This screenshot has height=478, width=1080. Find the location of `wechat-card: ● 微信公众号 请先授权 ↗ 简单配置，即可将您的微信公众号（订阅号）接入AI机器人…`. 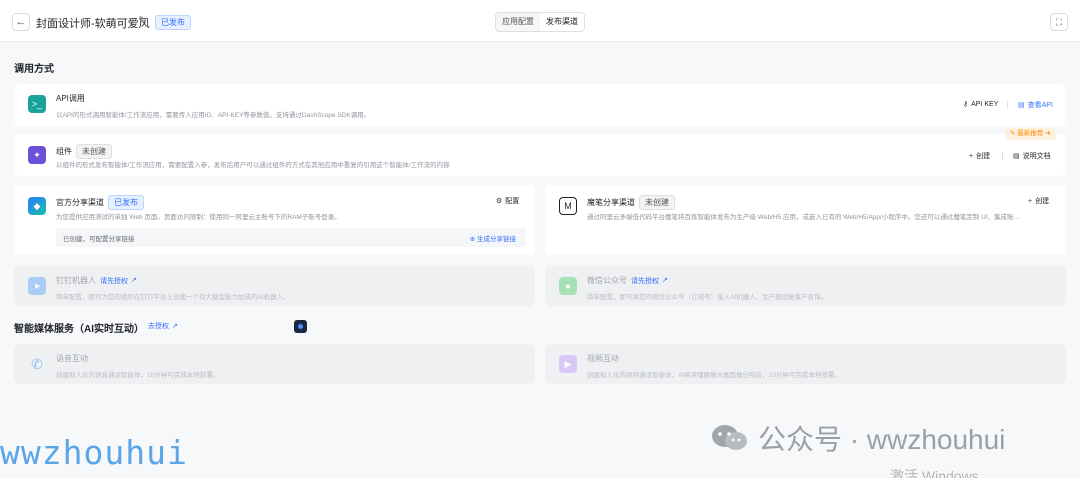

wechat-card: ● 微信公众号 请先授权 ↗ 简单配置，即可将您的微信公众号（订阅号）接入AI机器人… is located at coordinates (805, 286).